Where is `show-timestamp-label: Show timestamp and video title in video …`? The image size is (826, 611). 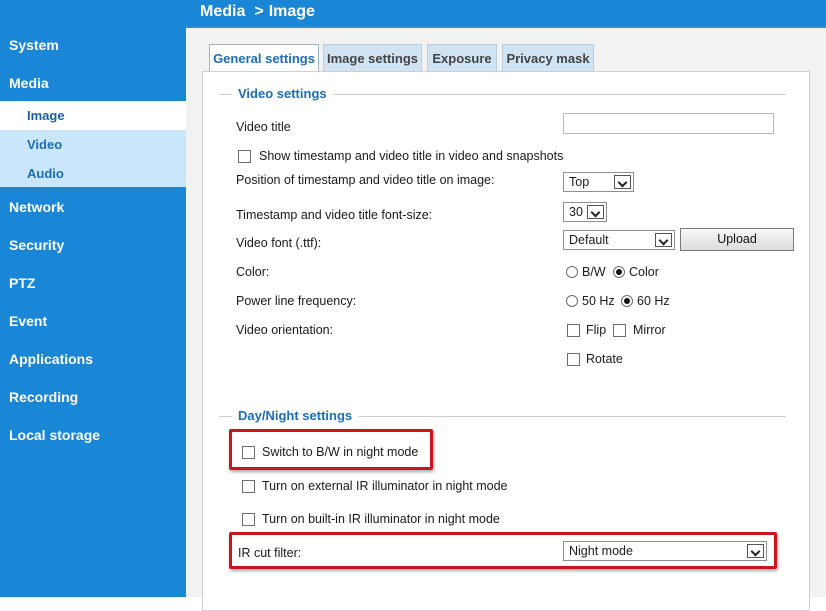
show-timestamp-label: Show timestamp and video title in video … is located at coordinates (411, 156).